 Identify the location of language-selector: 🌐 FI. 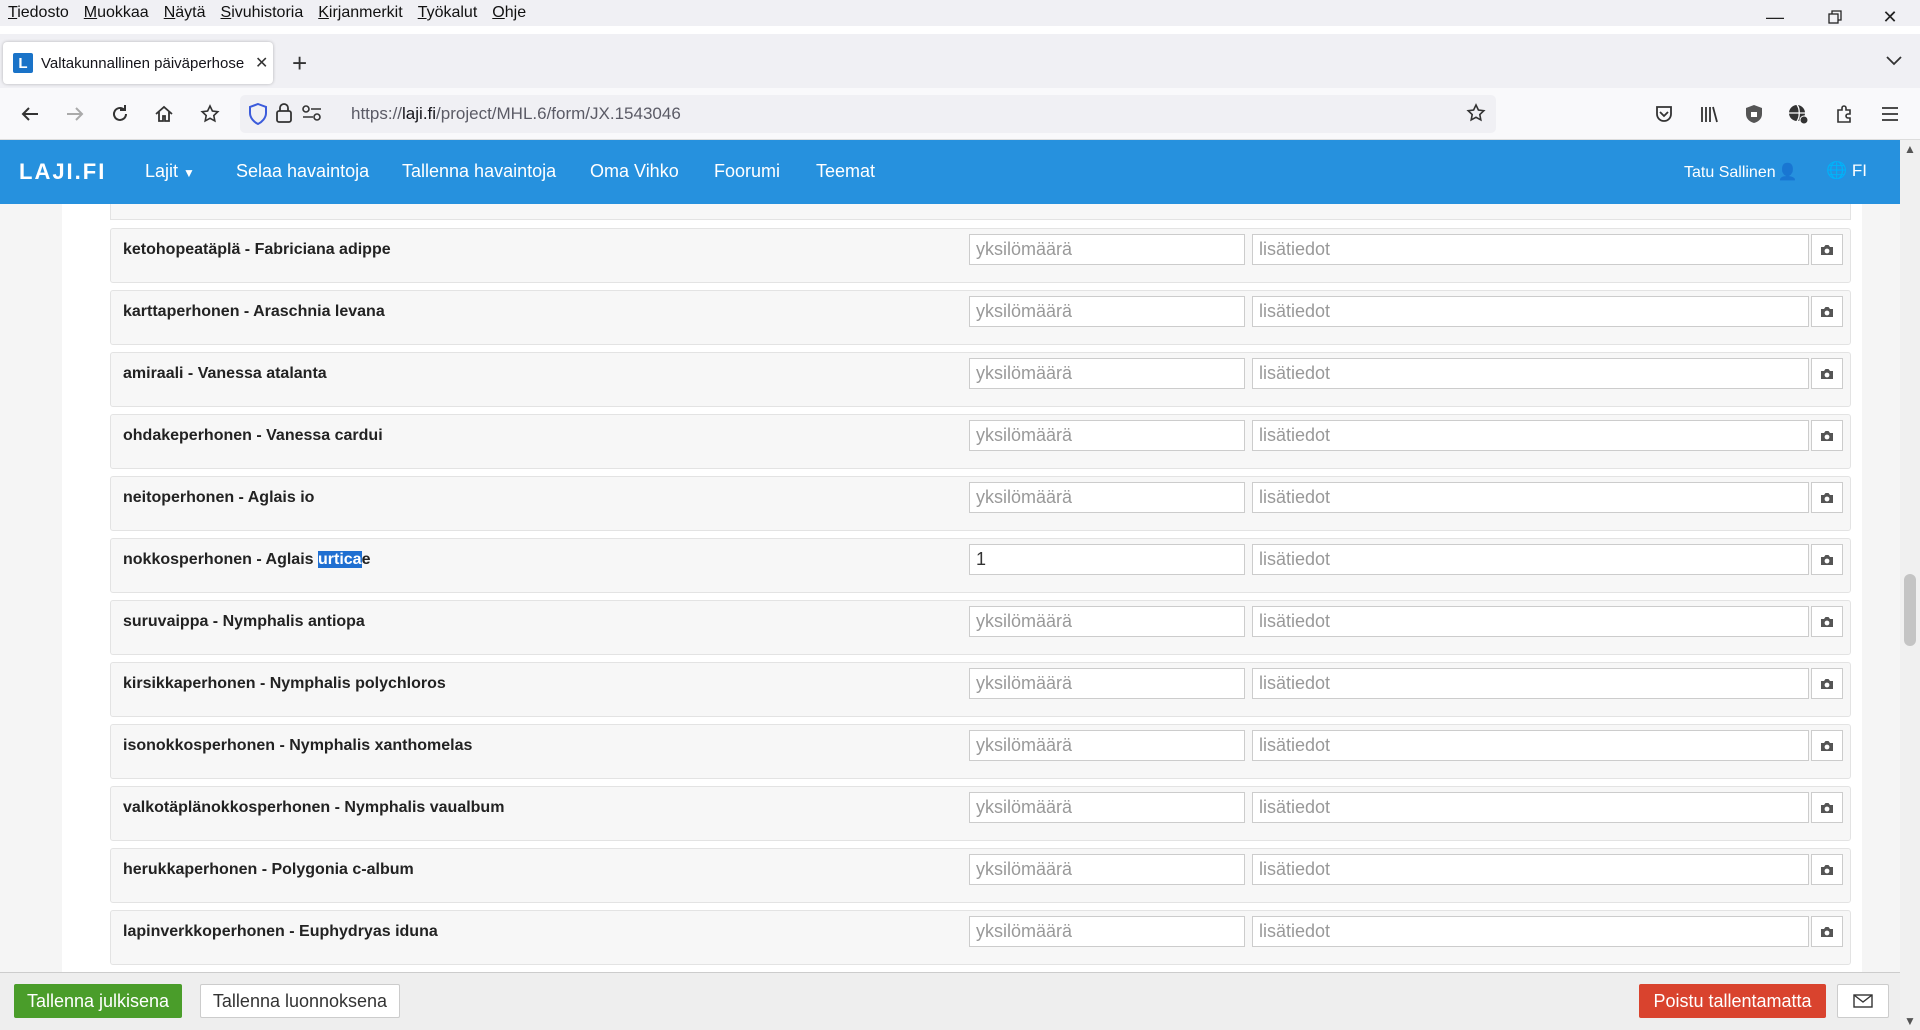
(1846, 171).